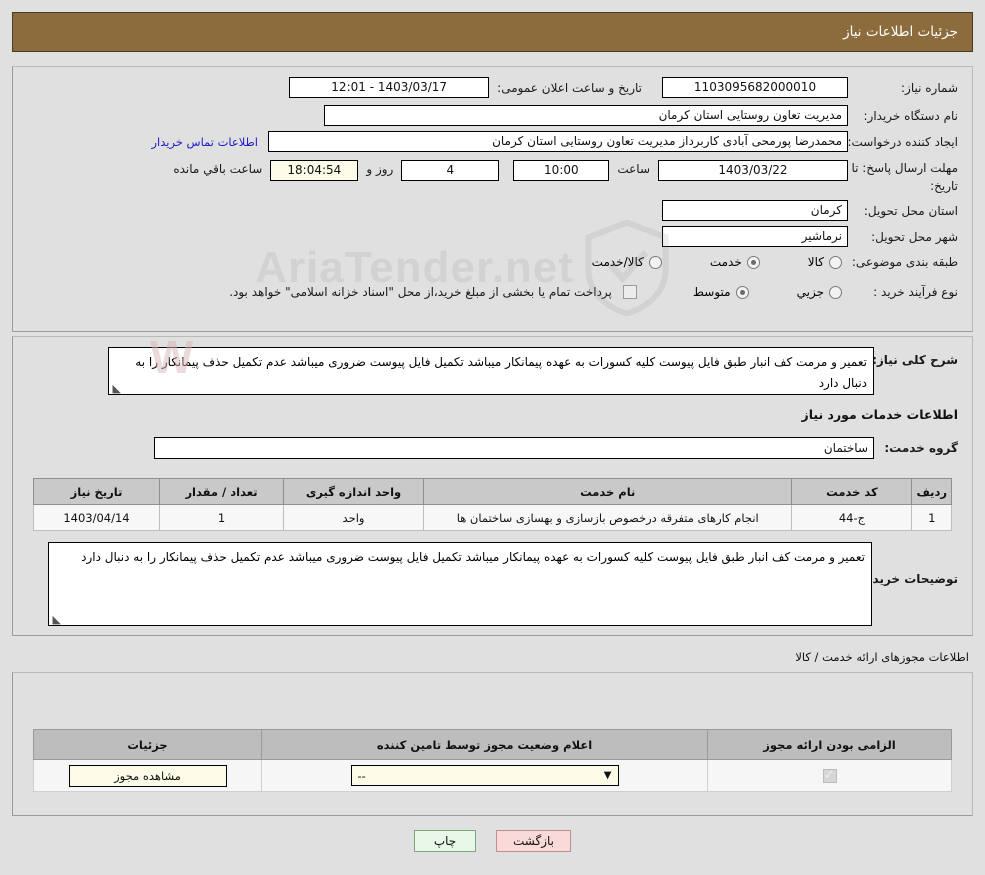  What do you see at coordinates (755, 87) in the screenshot?
I see `need-number-value: 1103095682000010` at bounding box center [755, 87].